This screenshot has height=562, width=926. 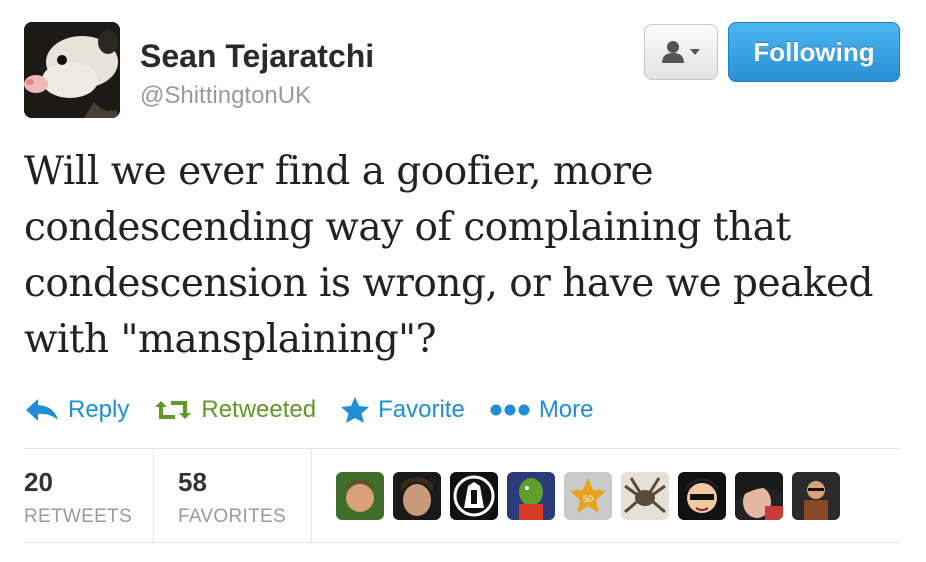 What do you see at coordinates (814, 52) in the screenshot?
I see `following-button: Following` at bounding box center [814, 52].